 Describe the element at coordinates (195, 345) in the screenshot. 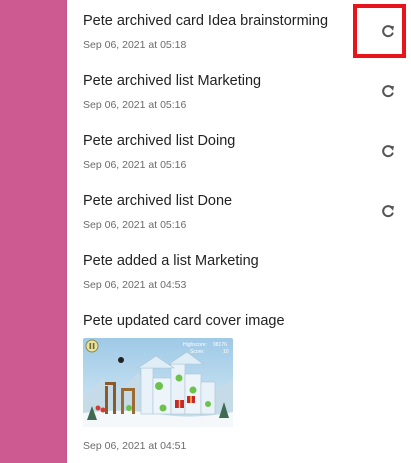

I see `highscore-label: Highscore:` at that location.